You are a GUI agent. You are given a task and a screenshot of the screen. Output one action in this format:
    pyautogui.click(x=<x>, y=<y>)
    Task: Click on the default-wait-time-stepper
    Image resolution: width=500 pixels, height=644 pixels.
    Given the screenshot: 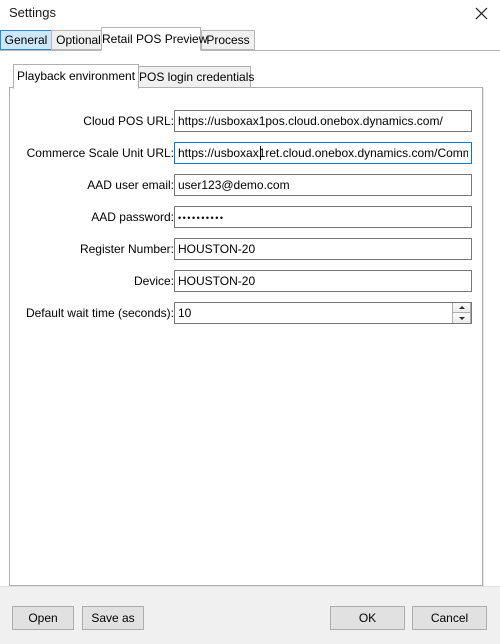 What is the action you would take?
    pyautogui.click(x=323, y=313)
    